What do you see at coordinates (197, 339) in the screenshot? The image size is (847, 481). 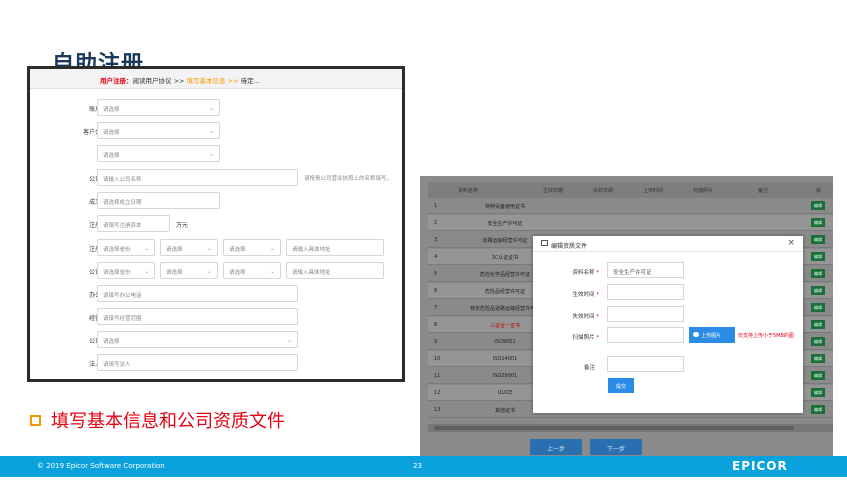 I see `company-nature-select: 请选择 ⌄` at bounding box center [197, 339].